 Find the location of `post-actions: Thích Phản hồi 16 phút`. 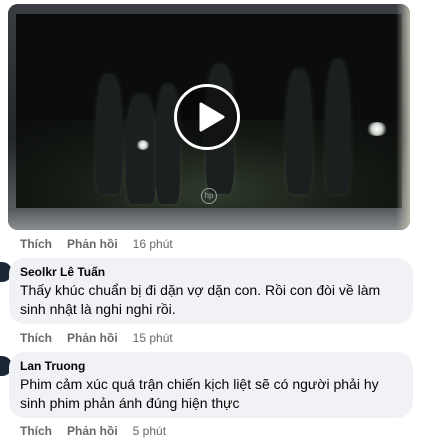

post-actions: Thích Phản hồi 16 phút is located at coordinates (96, 244).